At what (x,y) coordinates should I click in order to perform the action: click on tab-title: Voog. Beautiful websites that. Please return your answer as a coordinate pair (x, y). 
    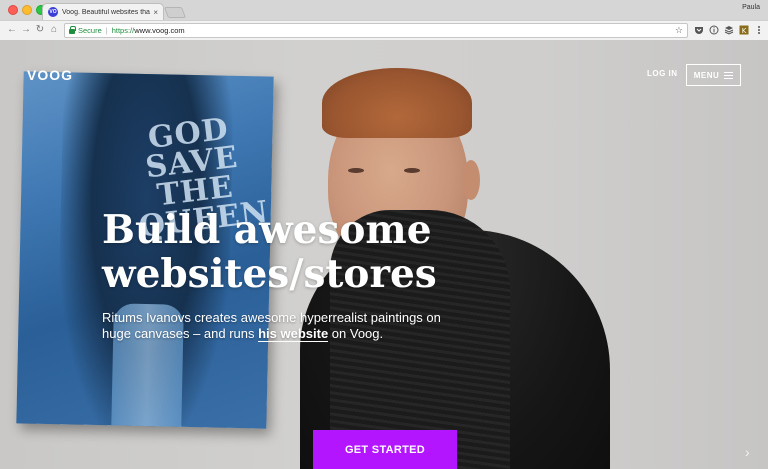
    Looking at the image, I should click on (106, 12).